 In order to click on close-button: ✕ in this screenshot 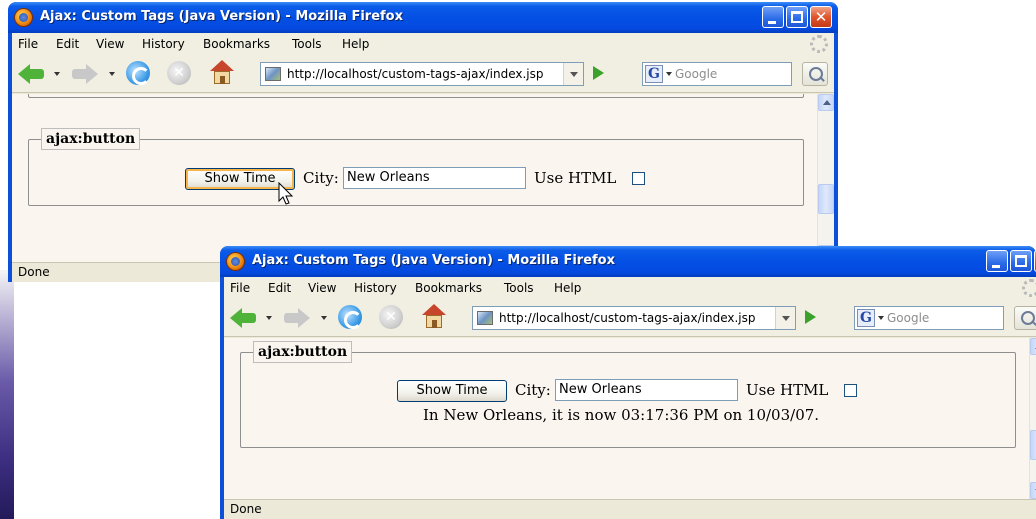, I will do `click(821, 17)`.